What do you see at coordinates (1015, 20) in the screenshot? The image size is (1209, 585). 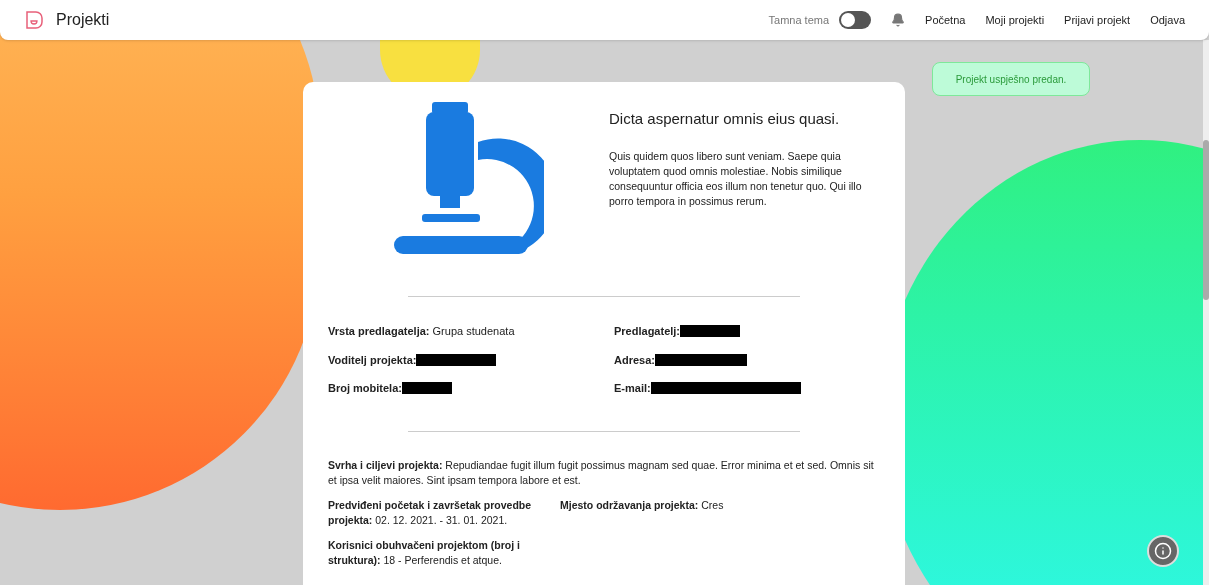 I see `nav-link: Moji projekti` at bounding box center [1015, 20].